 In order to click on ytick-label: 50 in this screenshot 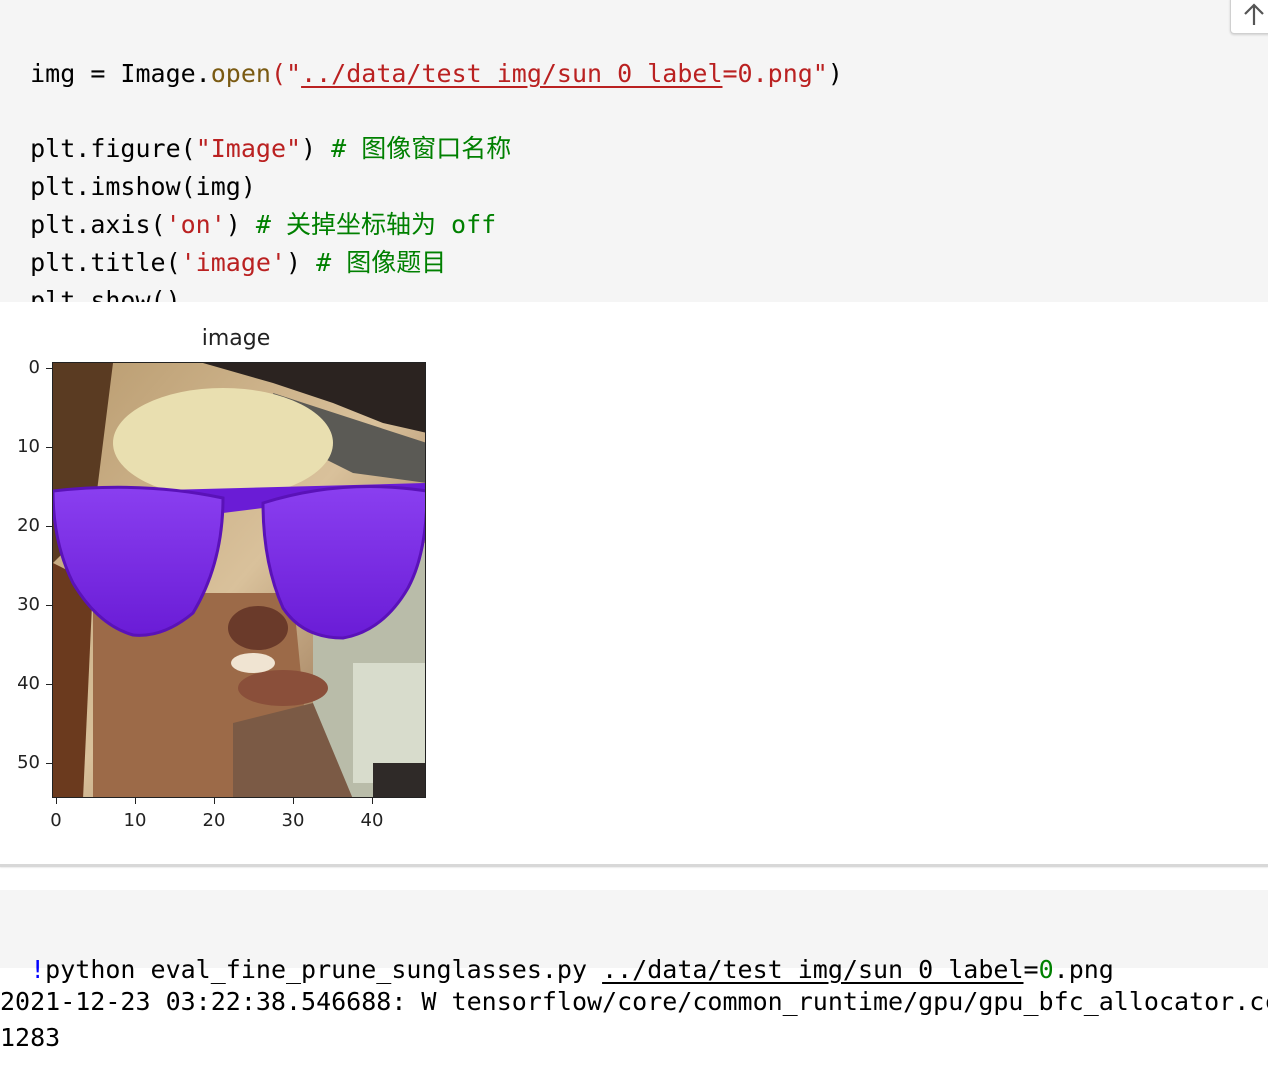, I will do `click(28, 762)`.